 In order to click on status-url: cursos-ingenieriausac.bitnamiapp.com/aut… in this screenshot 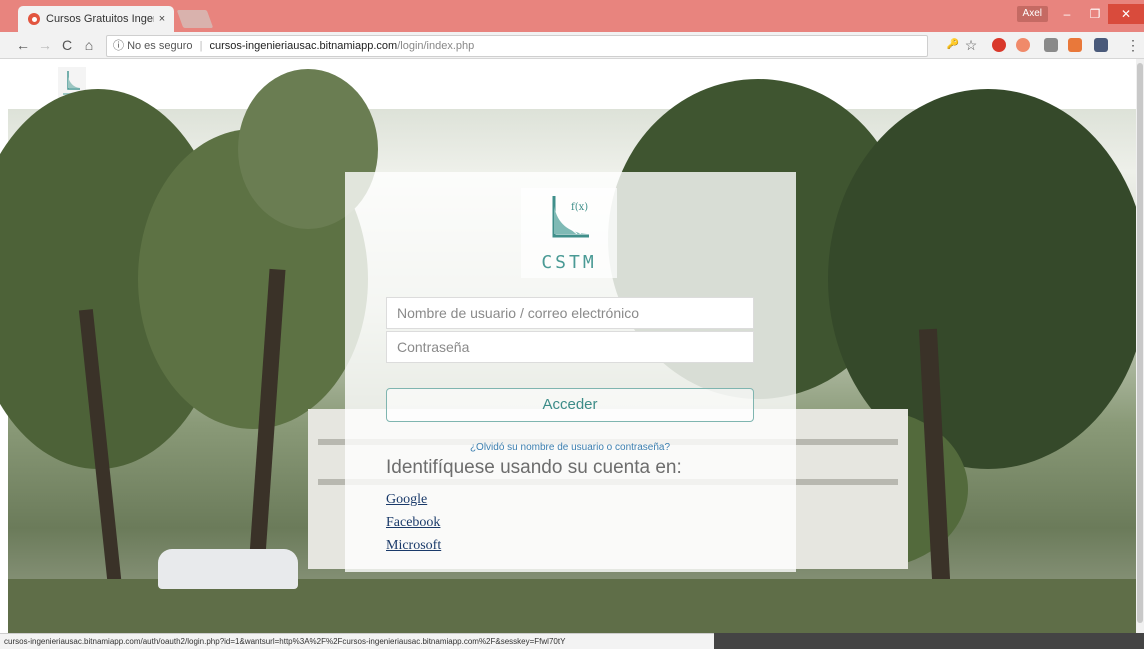, I will do `click(357, 641)`.